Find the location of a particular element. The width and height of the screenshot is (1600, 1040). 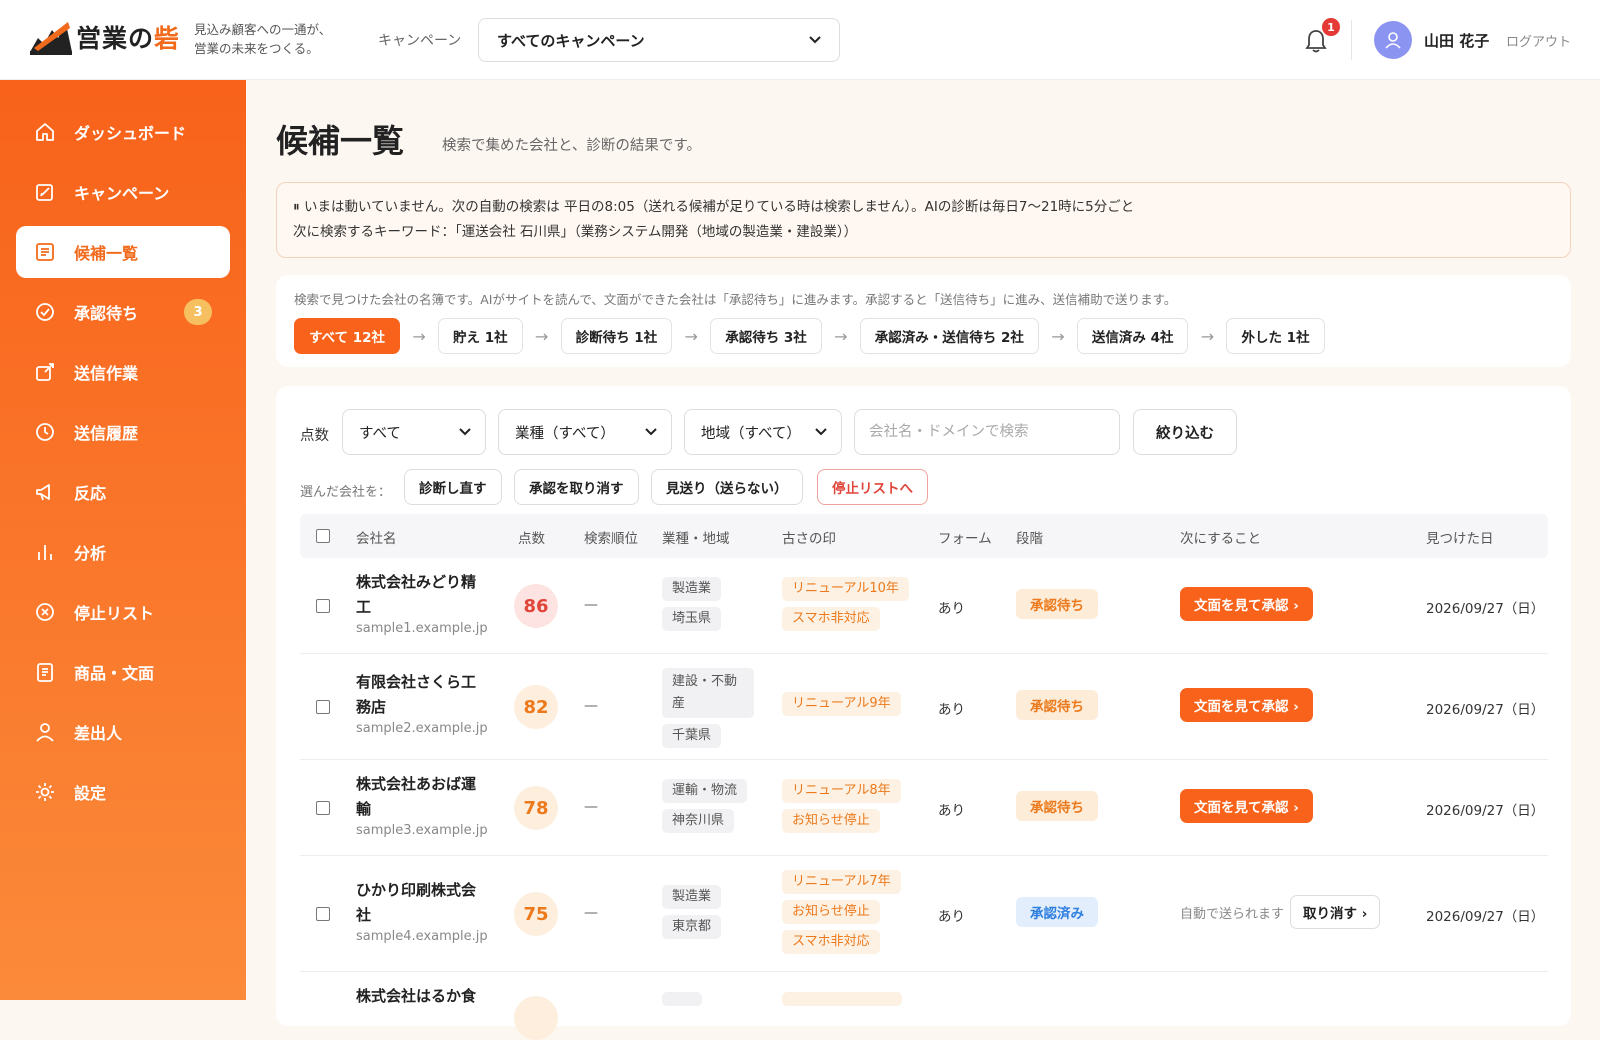

sidebar-item-5: 送信履歴 is located at coordinates (123, 432).